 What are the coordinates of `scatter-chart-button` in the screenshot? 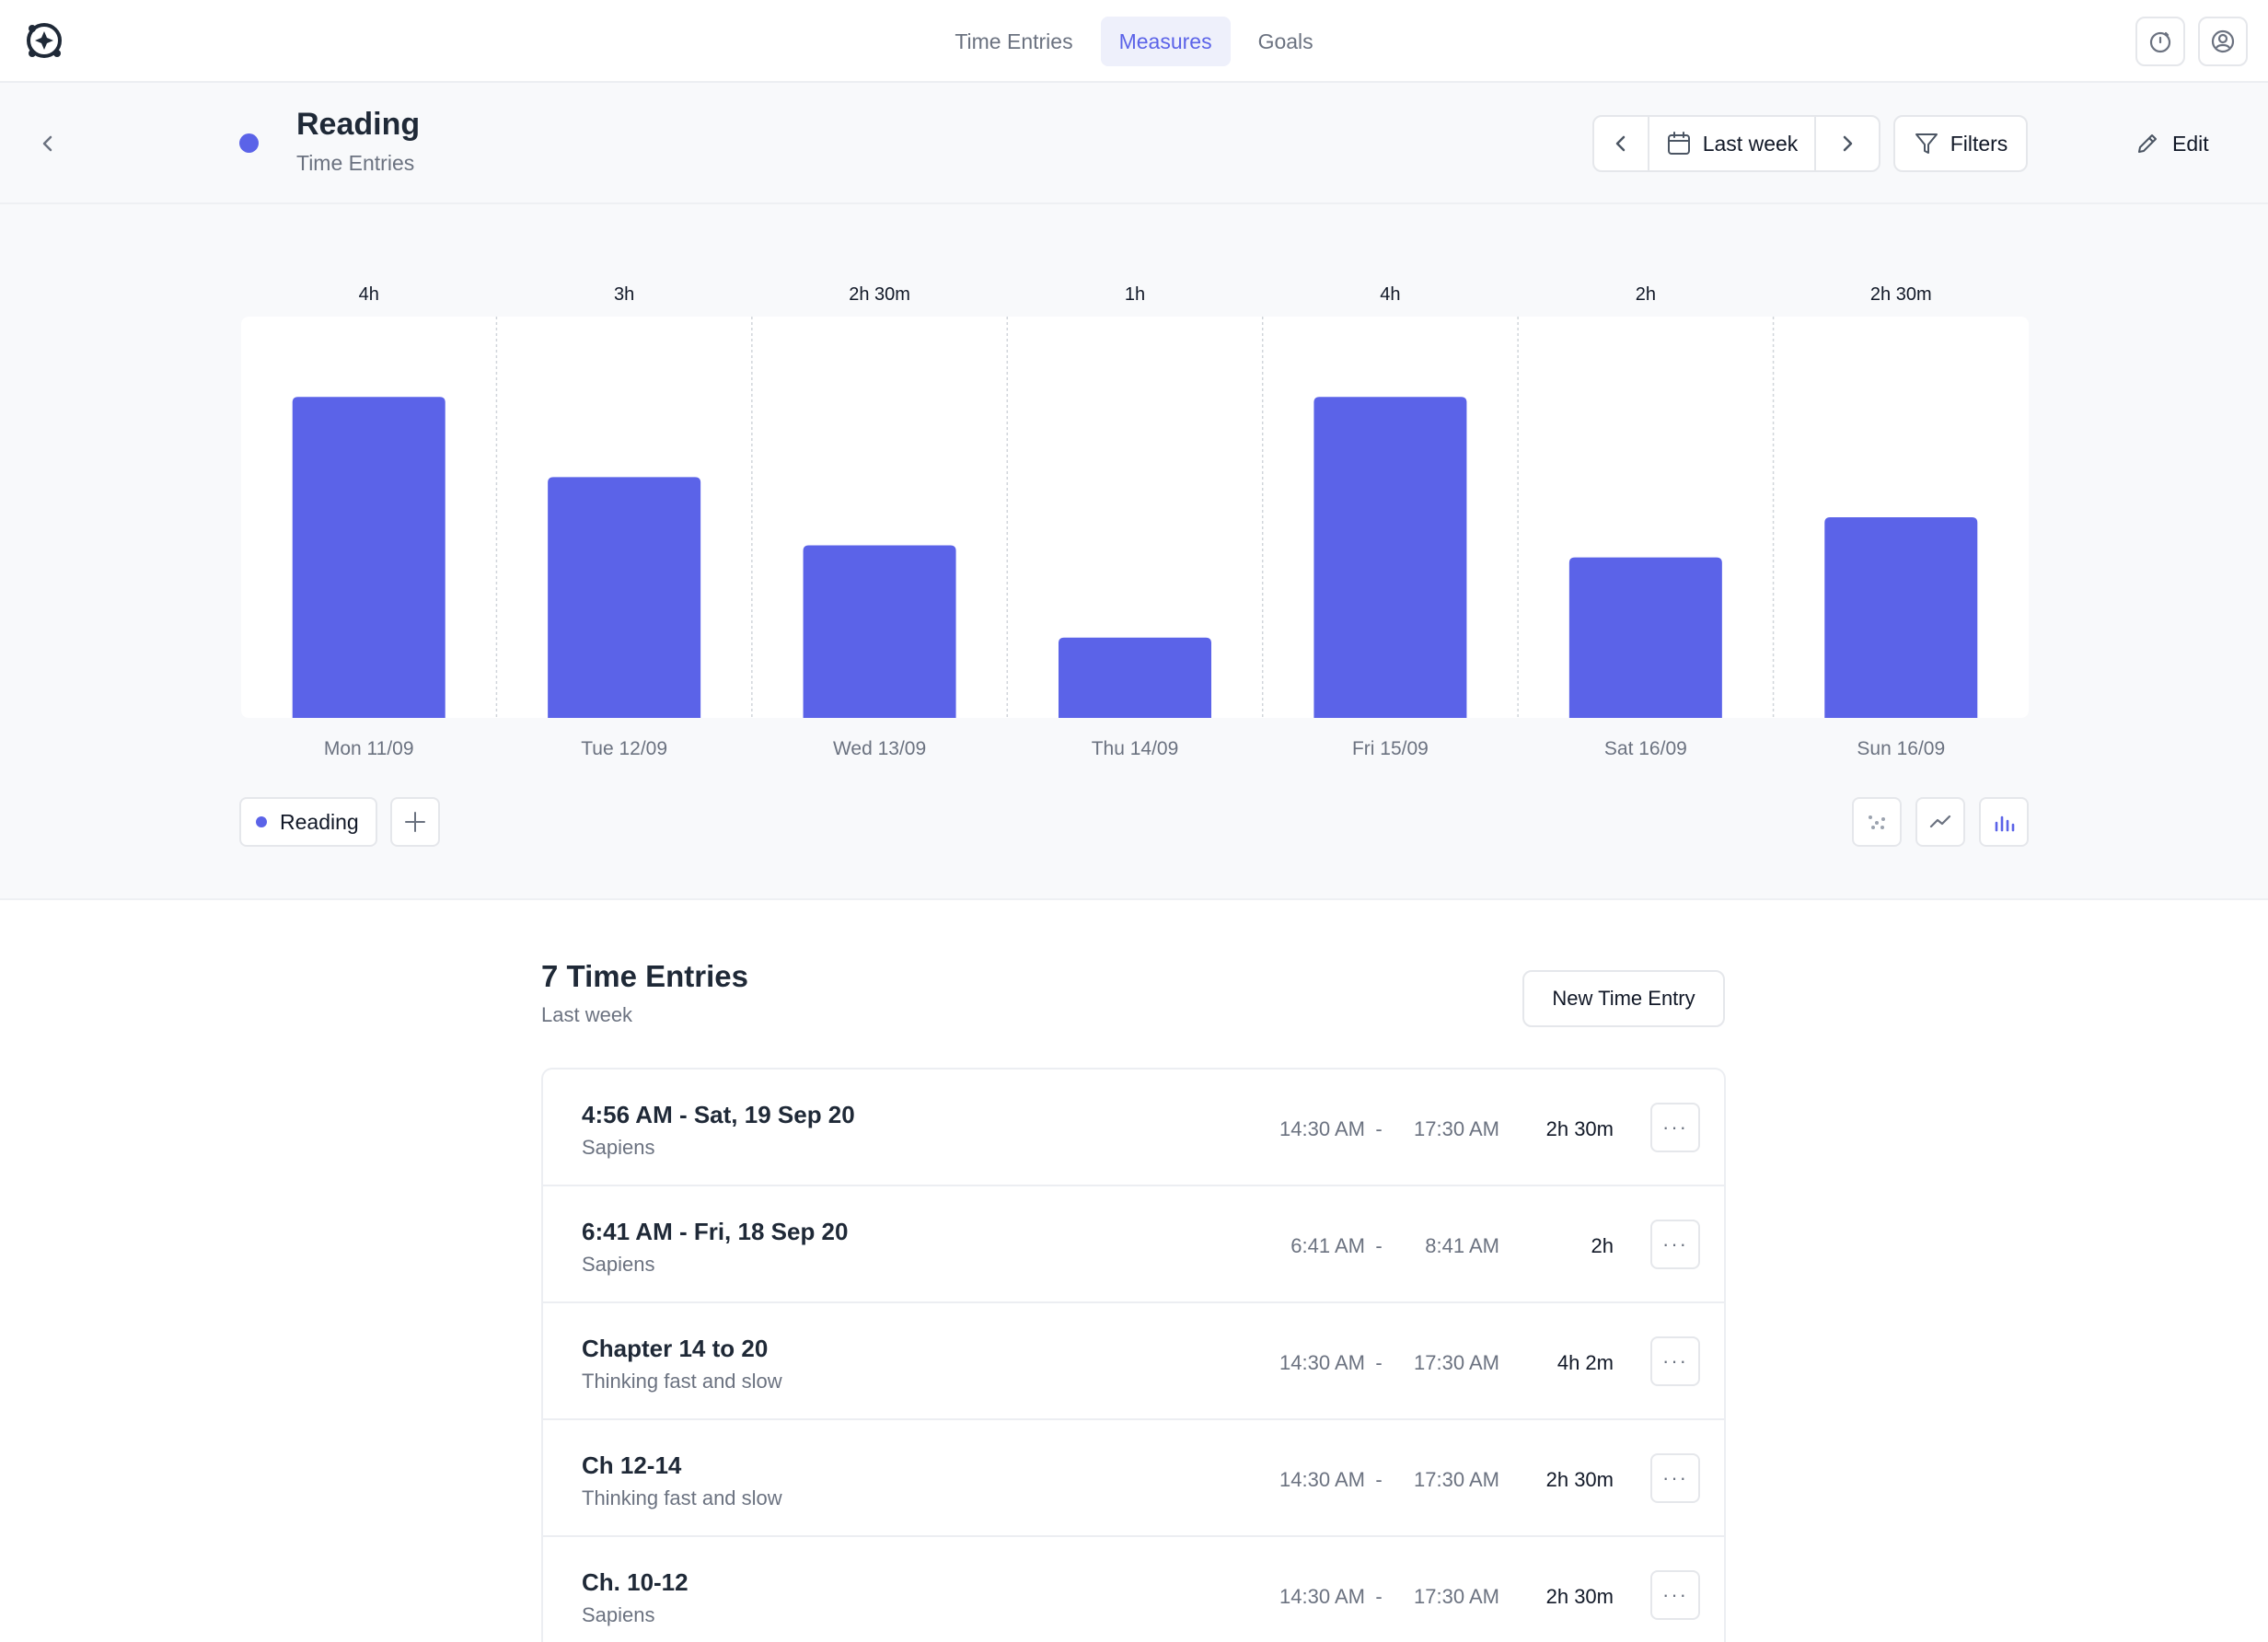 It's located at (1877, 822).